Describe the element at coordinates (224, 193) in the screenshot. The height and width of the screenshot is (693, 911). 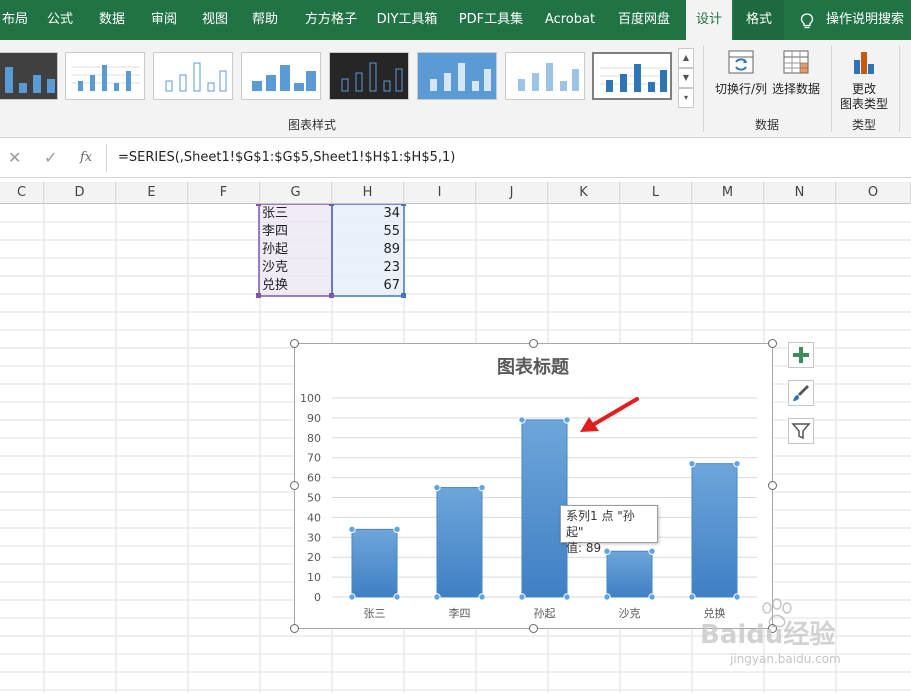
I see `column-header-f: F` at that location.